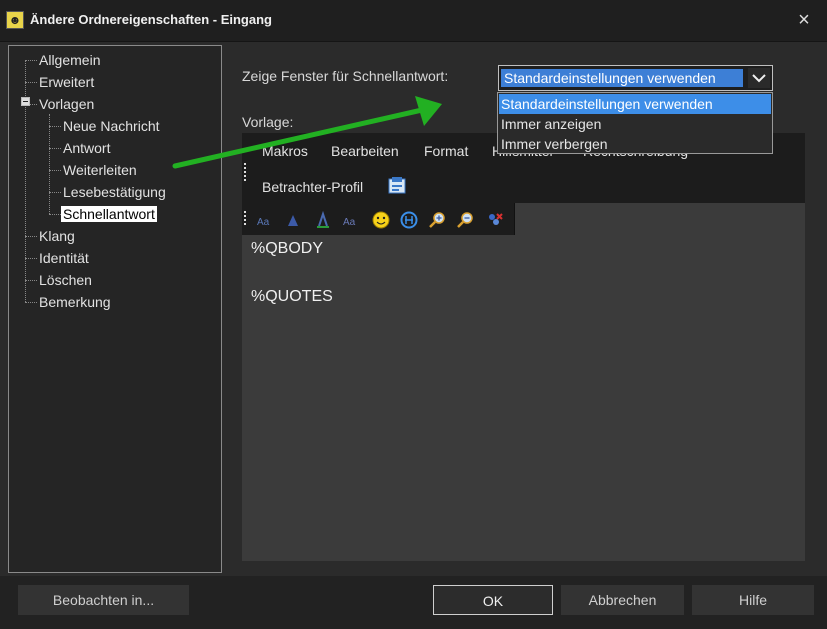  What do you see at coordinates (493, 600) in the screenshot?
I see `ok-button: OK` at bounding box center [493, 600].